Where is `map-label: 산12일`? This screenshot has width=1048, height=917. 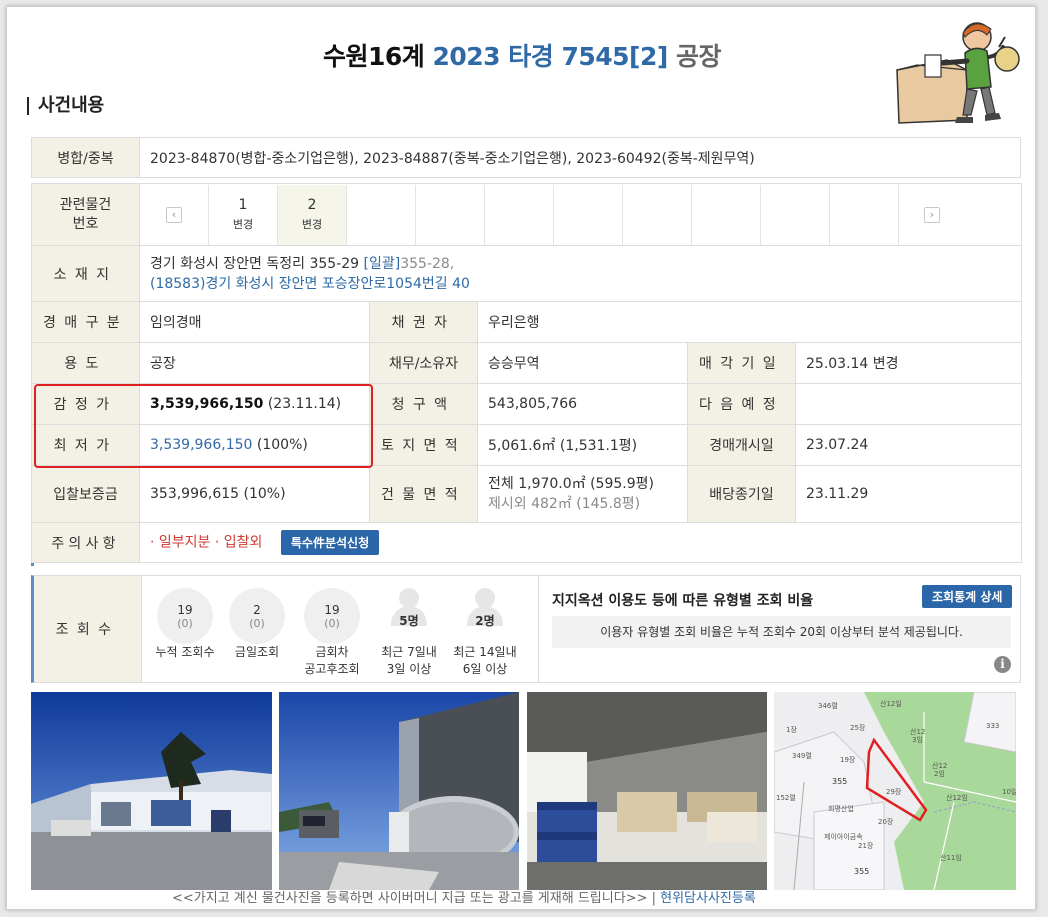 map-label: 산12일 is located at coordinates (891, 703).